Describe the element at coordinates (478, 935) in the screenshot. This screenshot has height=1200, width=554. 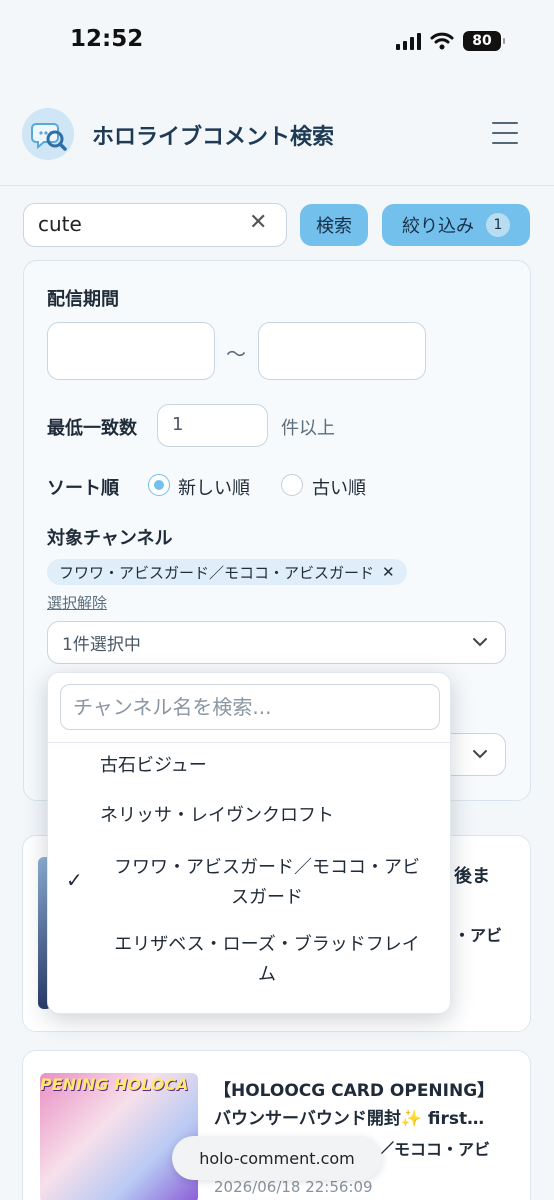
I see `result-channel-fragment: ・アビ` at that location.